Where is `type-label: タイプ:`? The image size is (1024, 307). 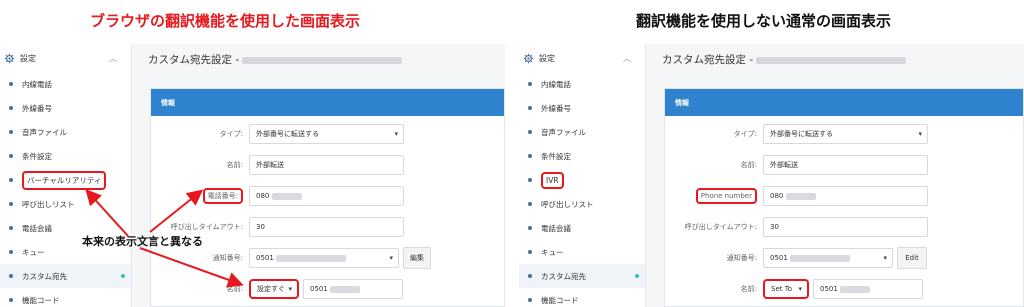 type-label: タイプ: is located at coordinates (231, 134).